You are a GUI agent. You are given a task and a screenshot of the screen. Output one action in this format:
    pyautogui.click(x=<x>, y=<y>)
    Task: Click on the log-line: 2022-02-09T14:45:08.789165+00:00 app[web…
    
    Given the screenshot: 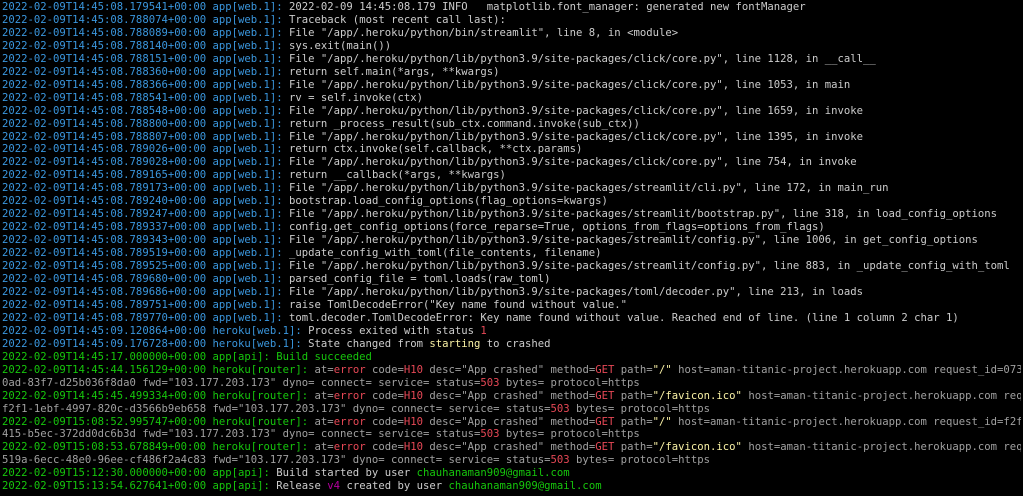 What is the action you would take?
    pyautogui.click(x=511, y=175)
    